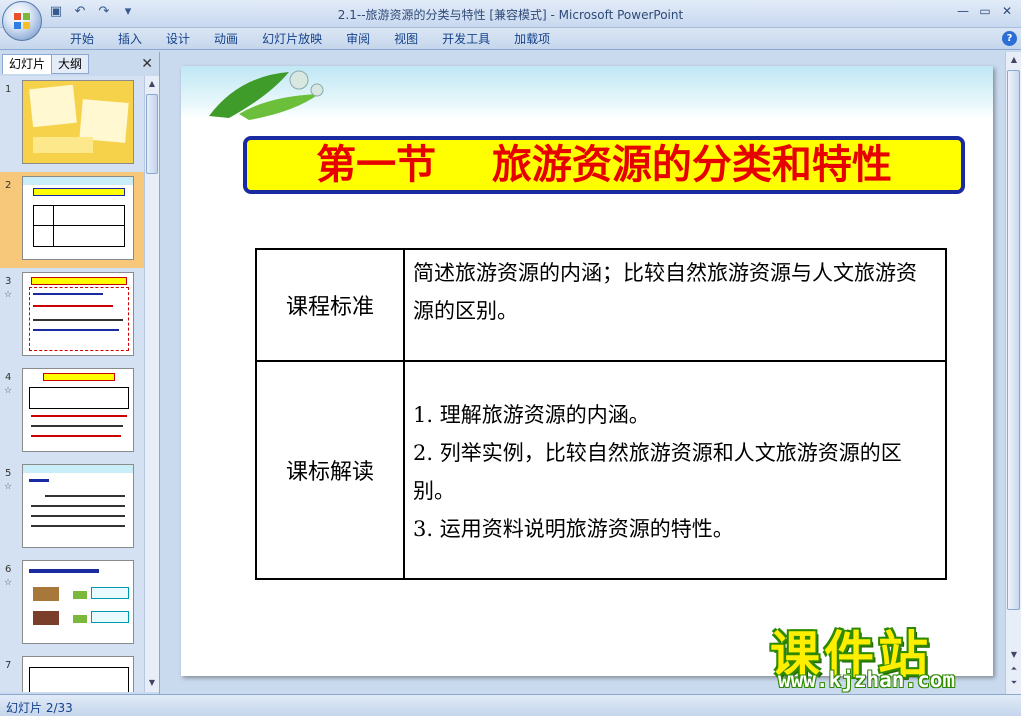  I want to click on status-bar: 幻灯片 2/33, so click(510, 705).